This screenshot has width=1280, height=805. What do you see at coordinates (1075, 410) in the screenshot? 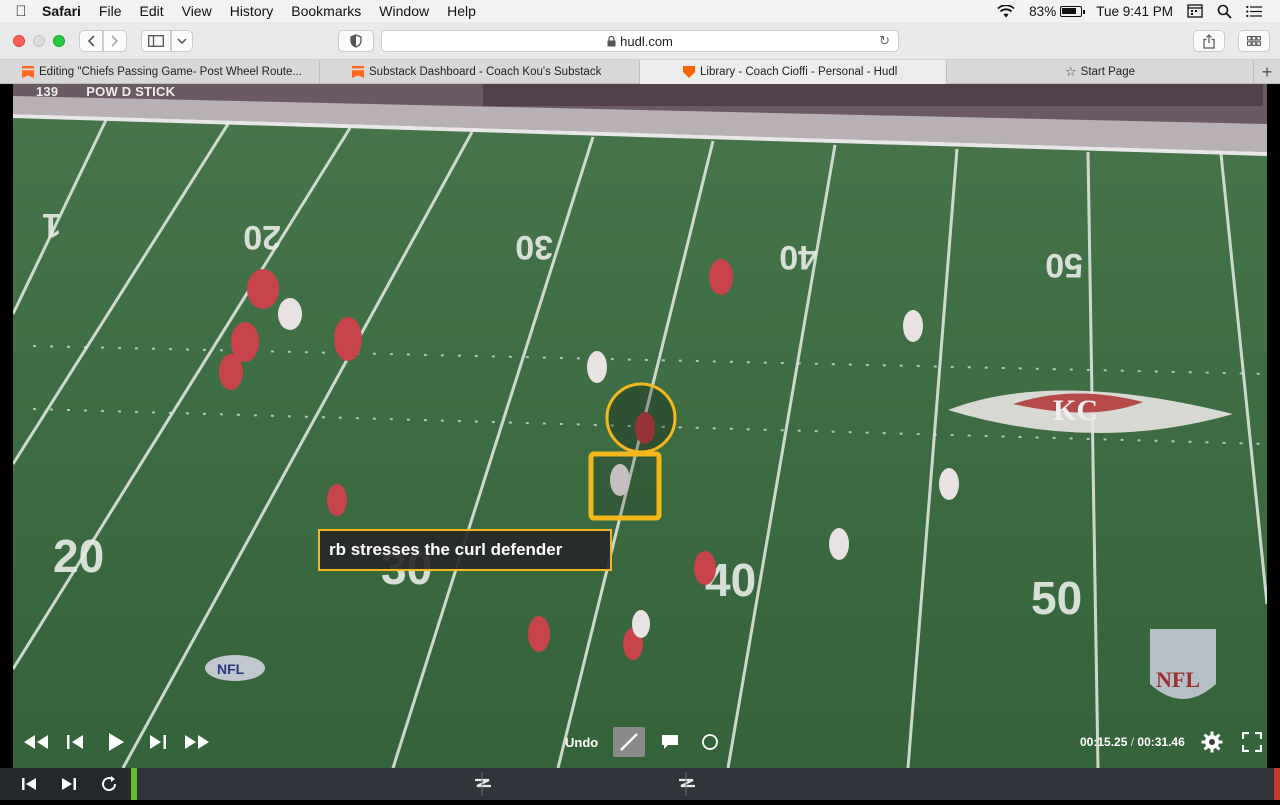
I see `kc-logo-text: KC` at bounding box center [1075, 410].